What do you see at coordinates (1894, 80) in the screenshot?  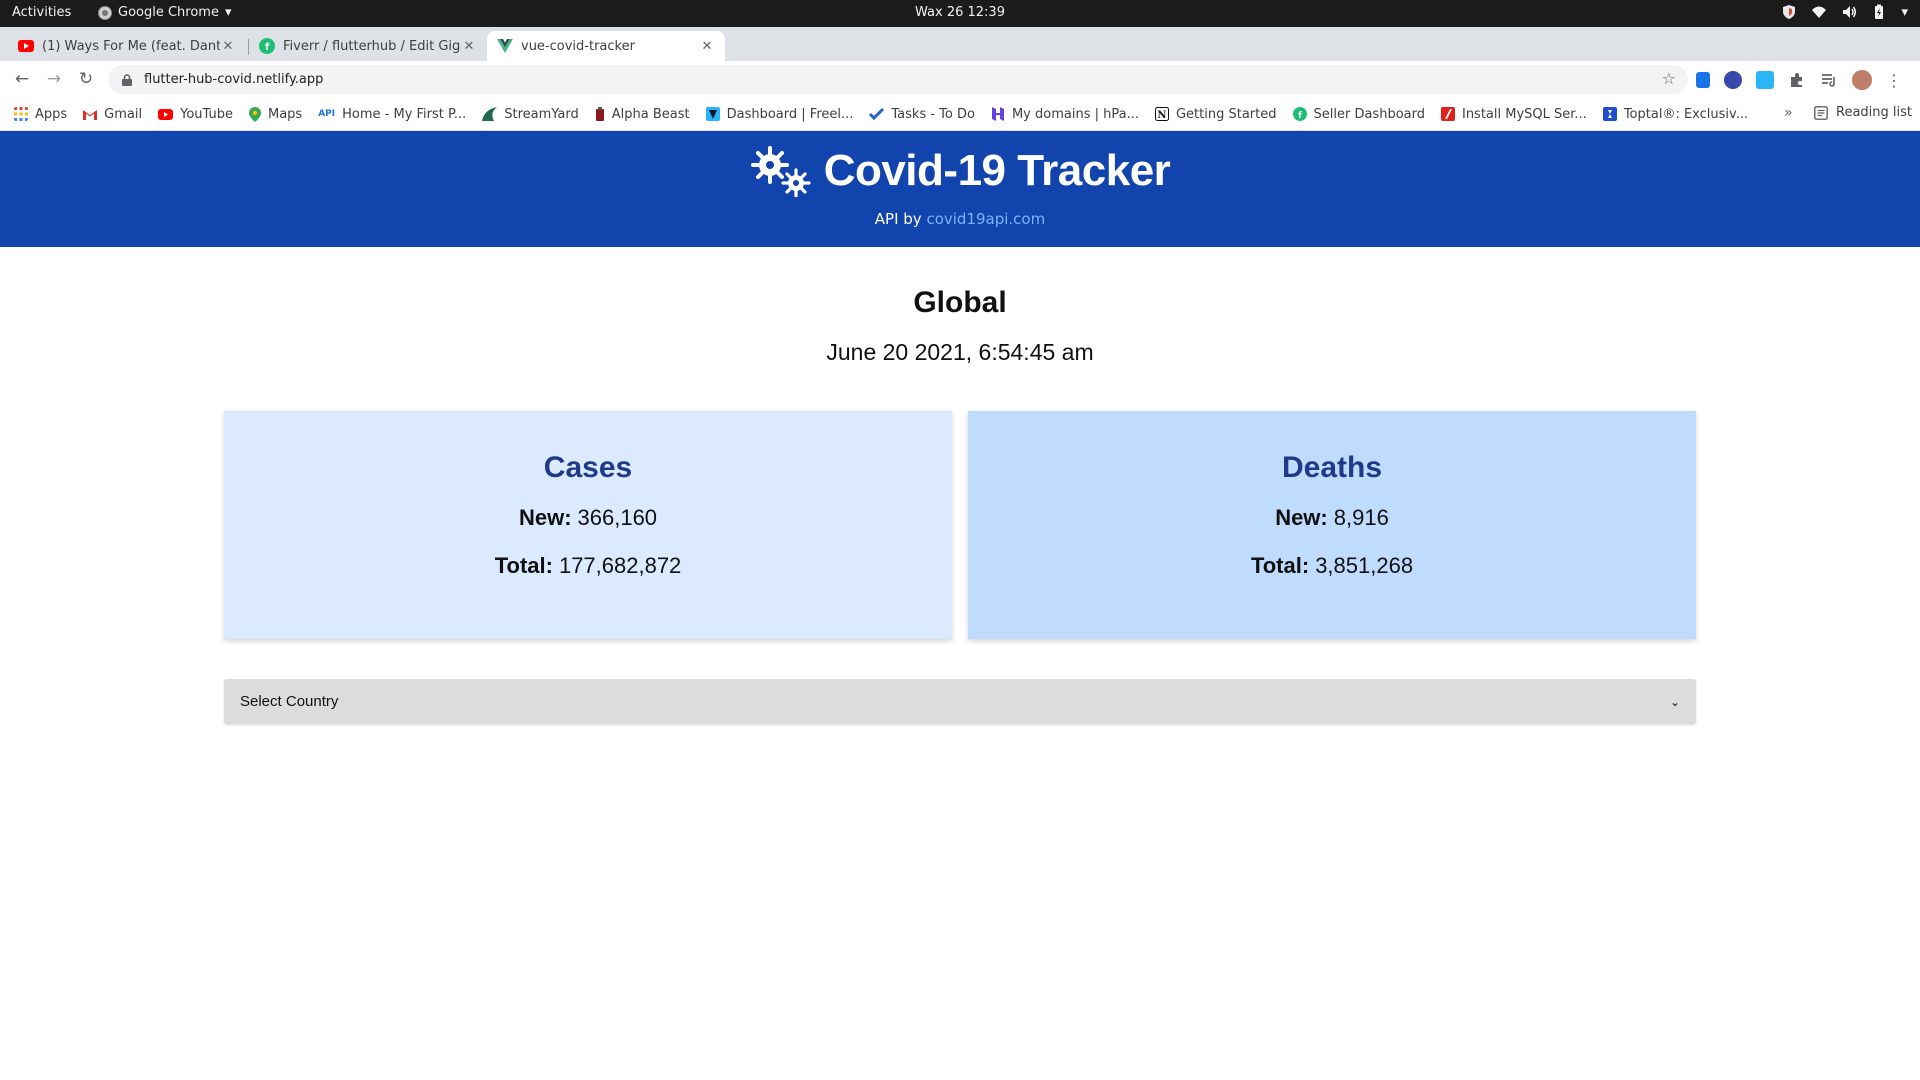 I see `kebab-menu-icon: ⋮` at bounding box center [1894, 80].